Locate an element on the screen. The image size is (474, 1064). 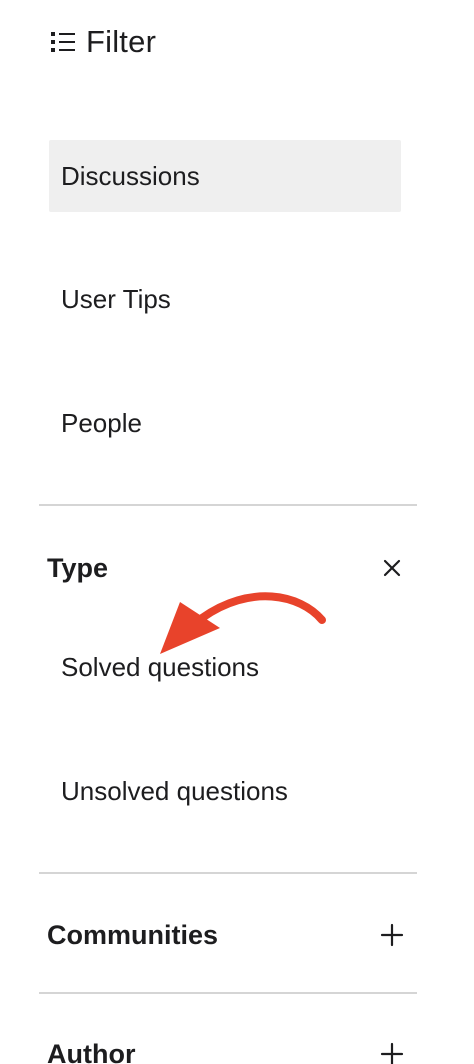
close-icon is located at coordinates (392, 568).